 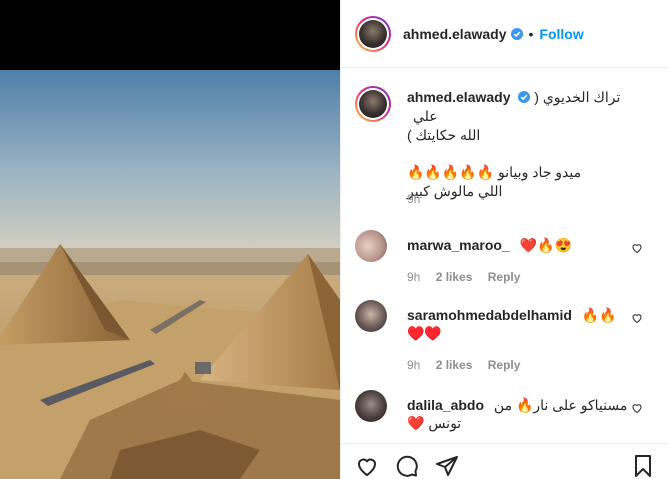 I want to click on comment-row: dalila_abdo مسنياكو على نار🔥 من تونس ❤️, so click(x=510, y=415).